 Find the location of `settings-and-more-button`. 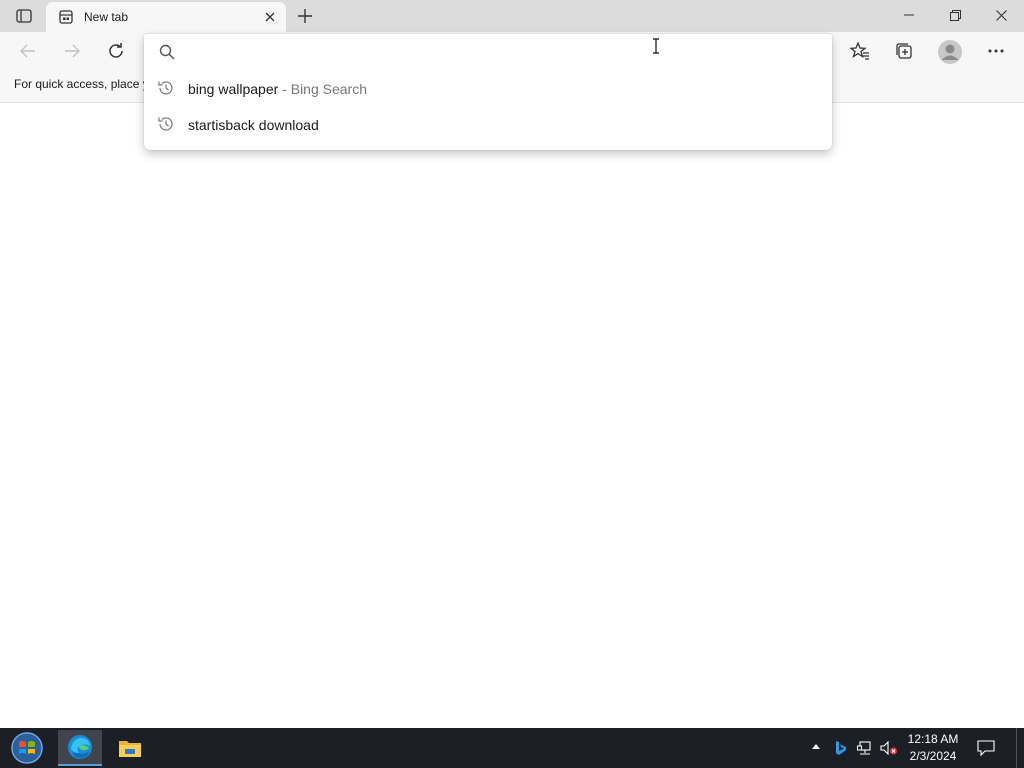

settings-and-more-button is located at coordinates (996, 51).